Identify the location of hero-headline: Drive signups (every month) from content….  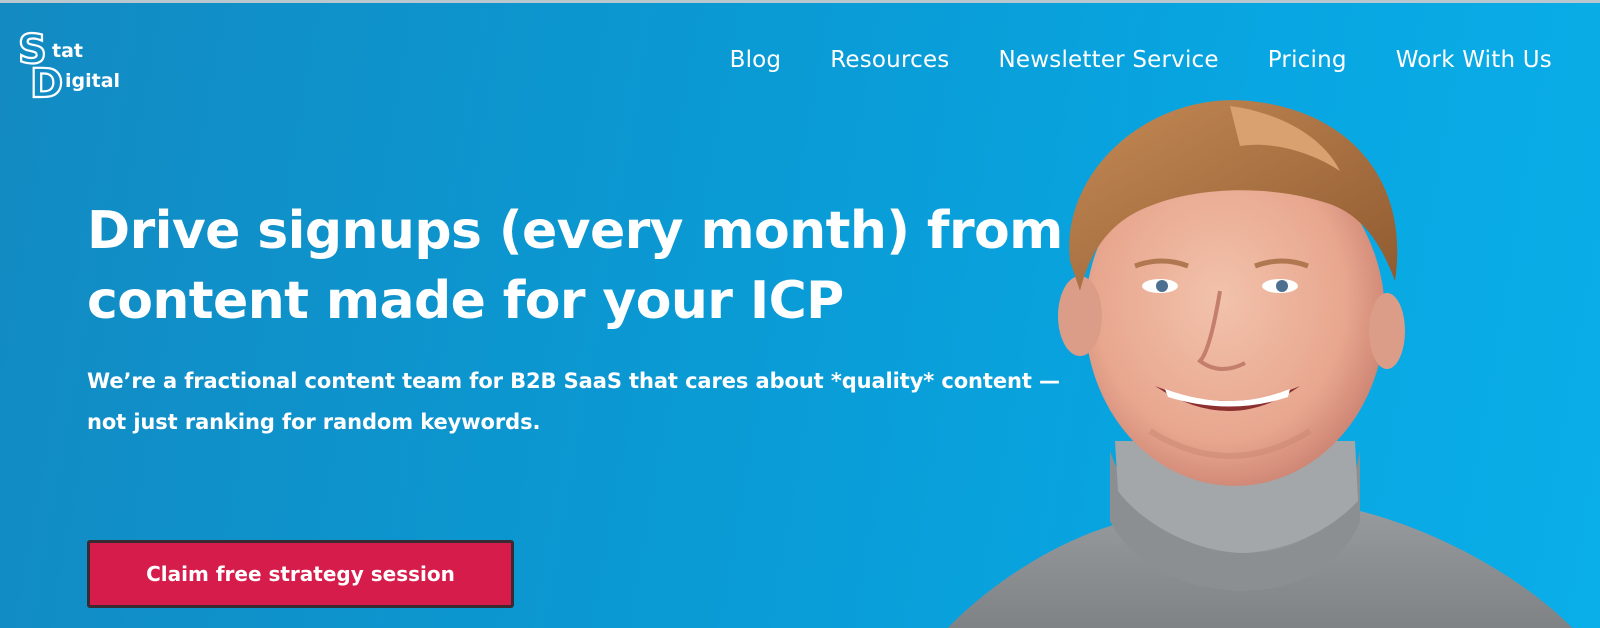
(587, 266).